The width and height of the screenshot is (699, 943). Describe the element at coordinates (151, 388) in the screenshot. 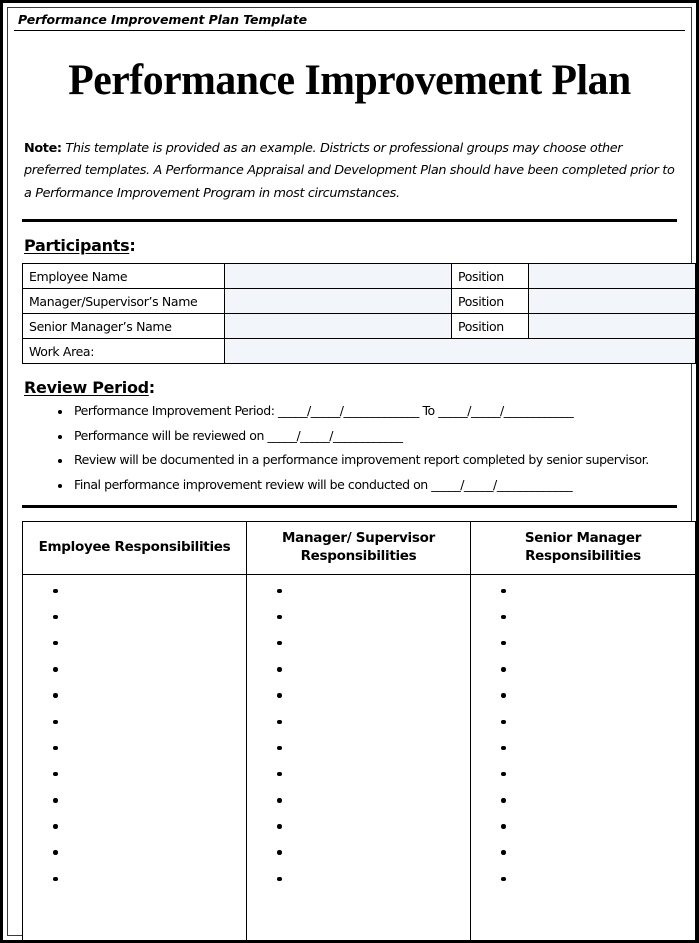

I see `review-period-heading-colon: :` at that location.